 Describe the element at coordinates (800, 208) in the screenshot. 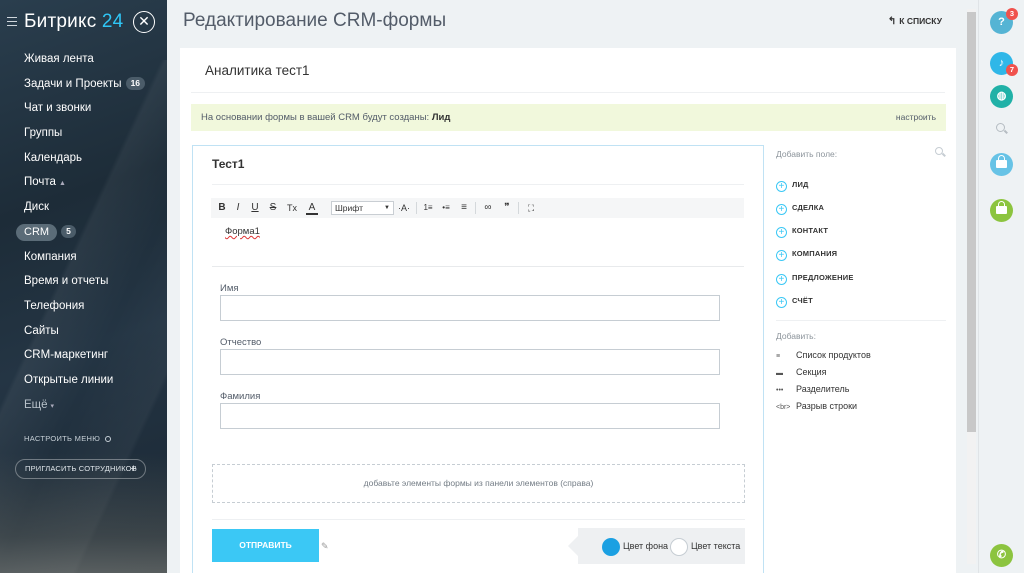

I see `entity-deal: + Сделка` at that location.